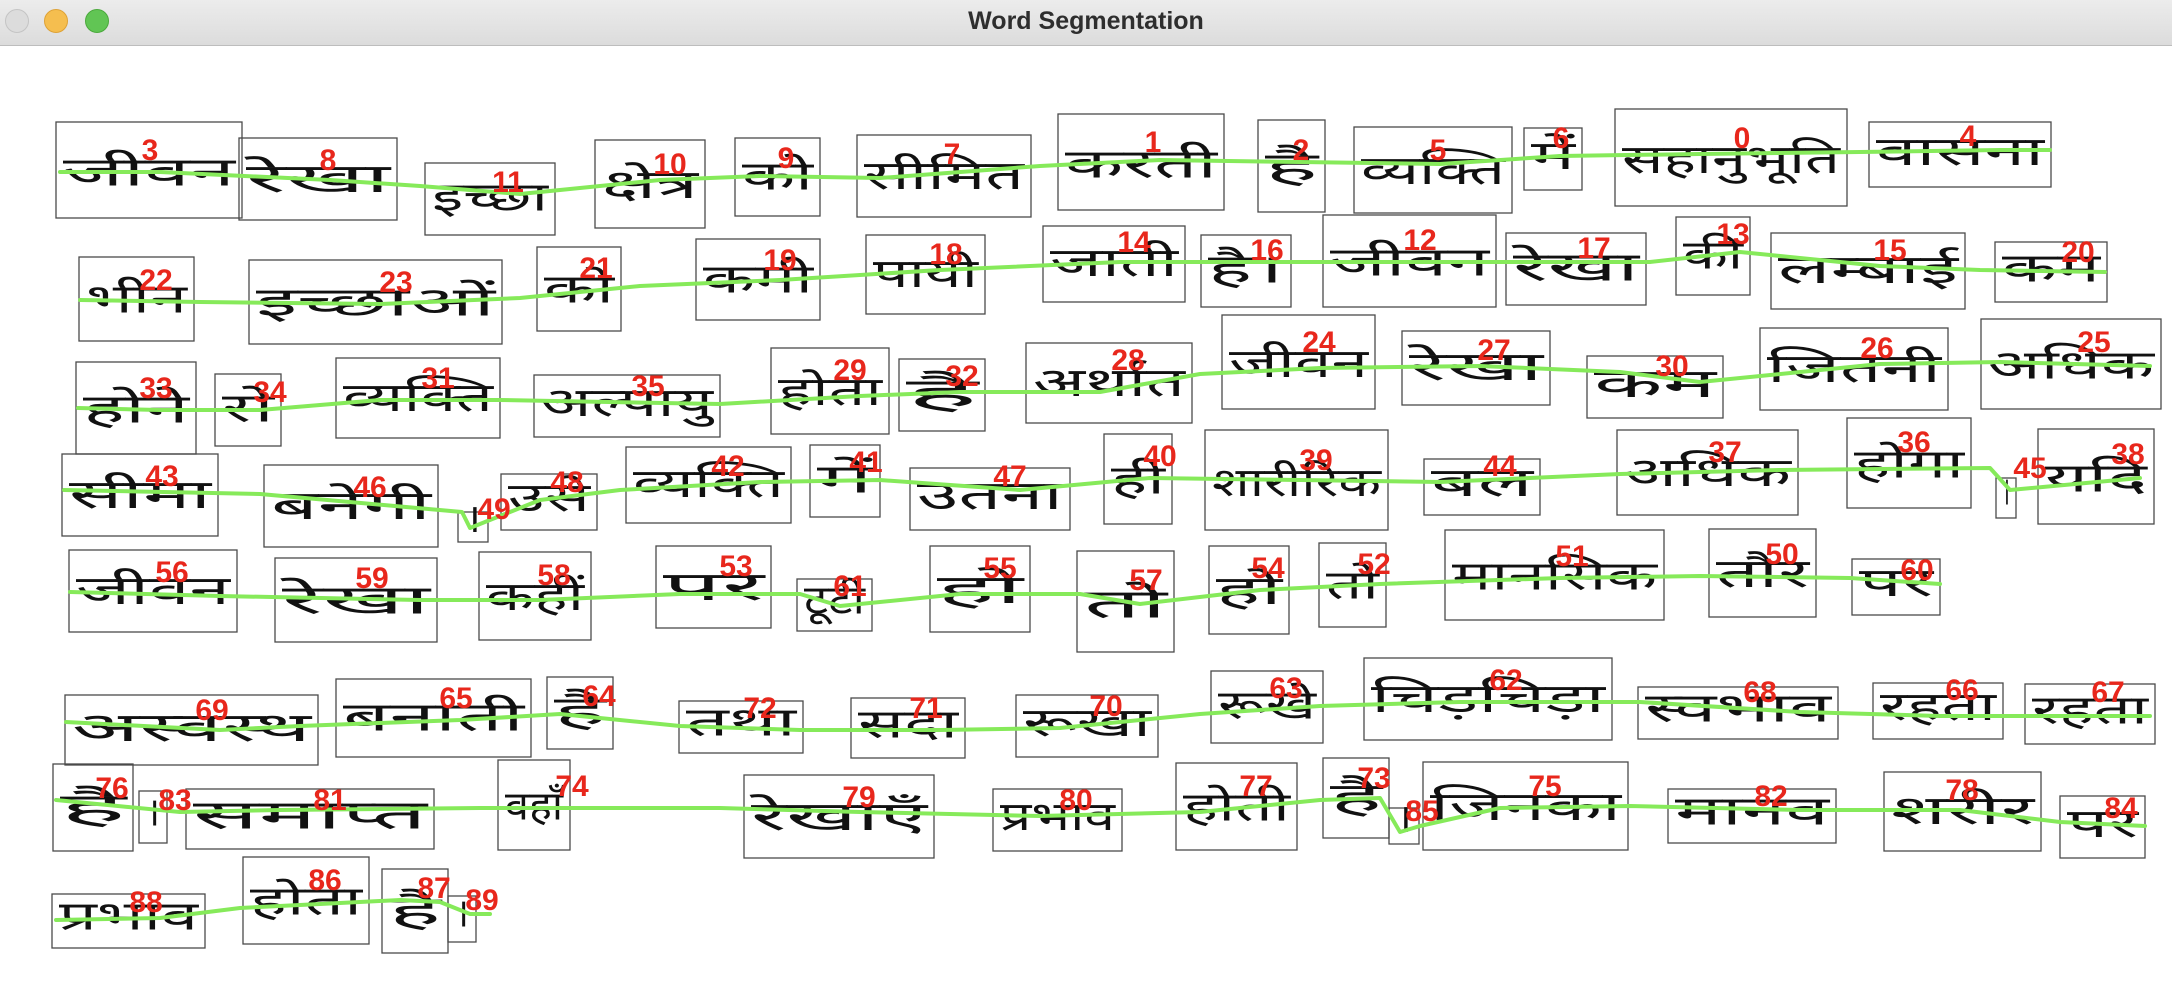 The width and height of the screenshot is (2172, 982). I want to click on word-index-label: 61, so click(849, 586).